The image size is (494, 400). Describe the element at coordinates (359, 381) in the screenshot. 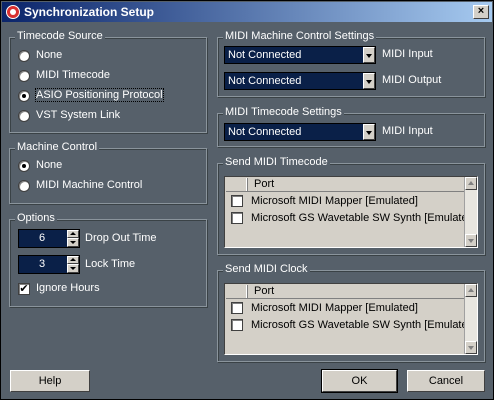

I see `ok-button: OK` at that location.